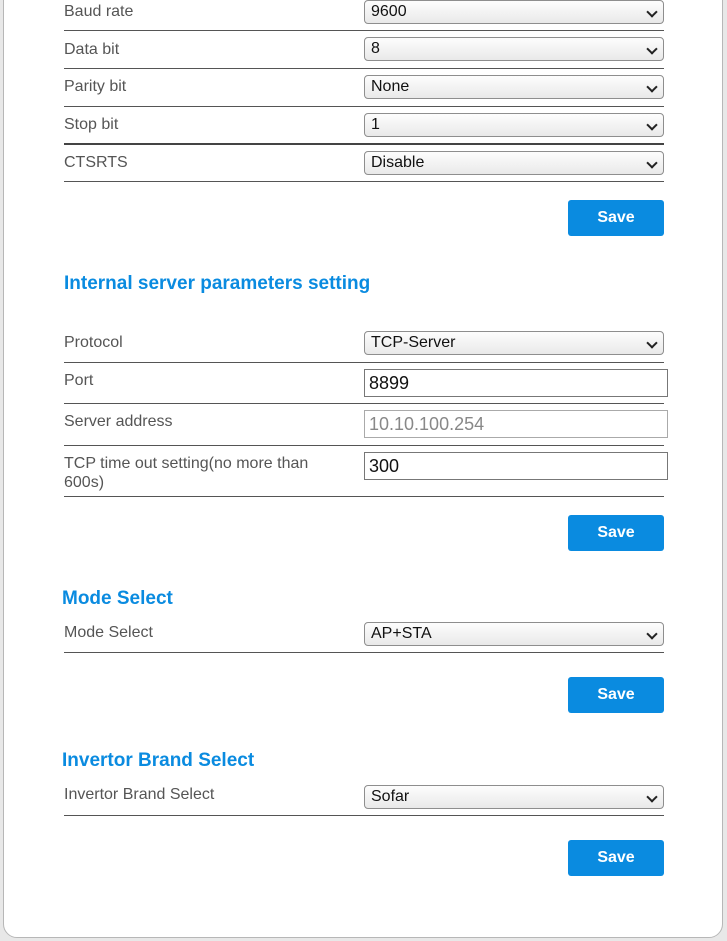 This screenshot has height=941, width=727. I want to click on stop-bit-select: 1, so click(514, 125).